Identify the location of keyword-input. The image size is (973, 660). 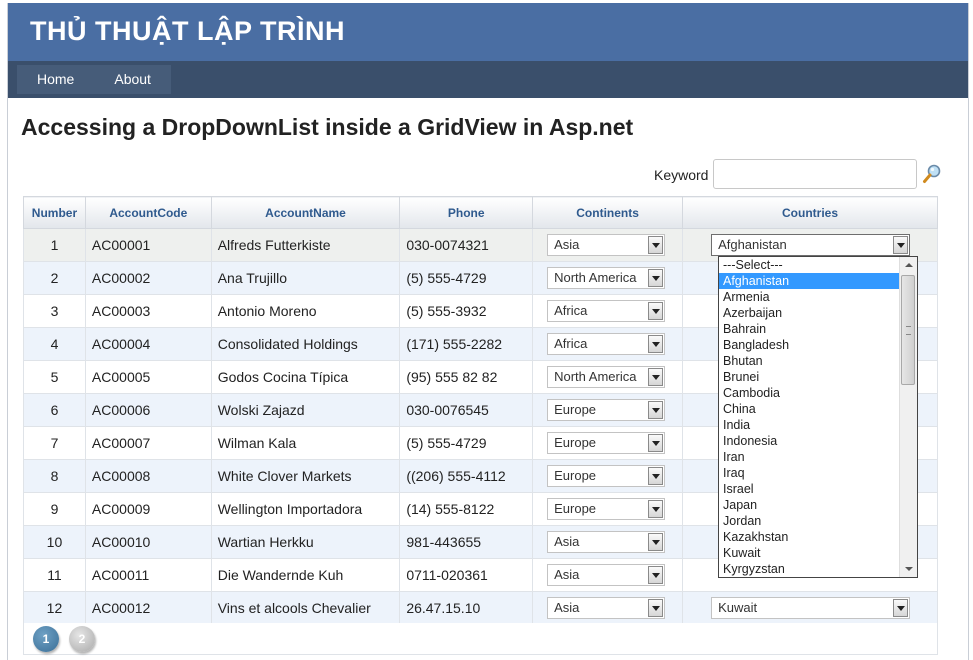
(815, 174).